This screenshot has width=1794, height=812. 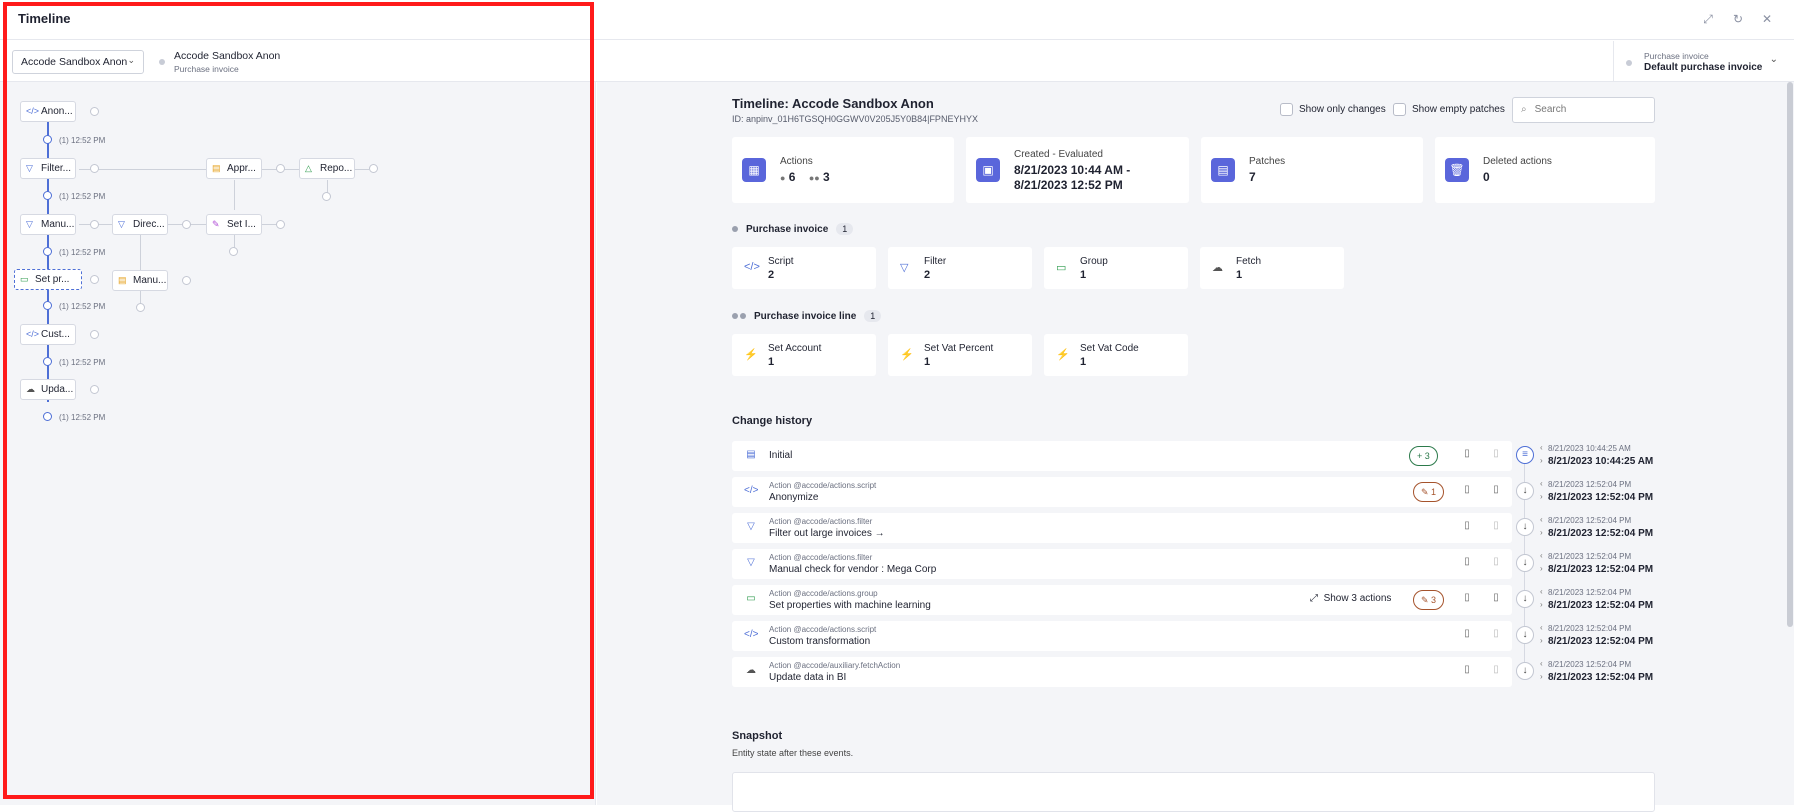 What do you see at coordinates (1068, 185) in the screenshot?
I see `stat-value-2: 8/21/2023 12:52 PM` at bounding box center [1068, 185].